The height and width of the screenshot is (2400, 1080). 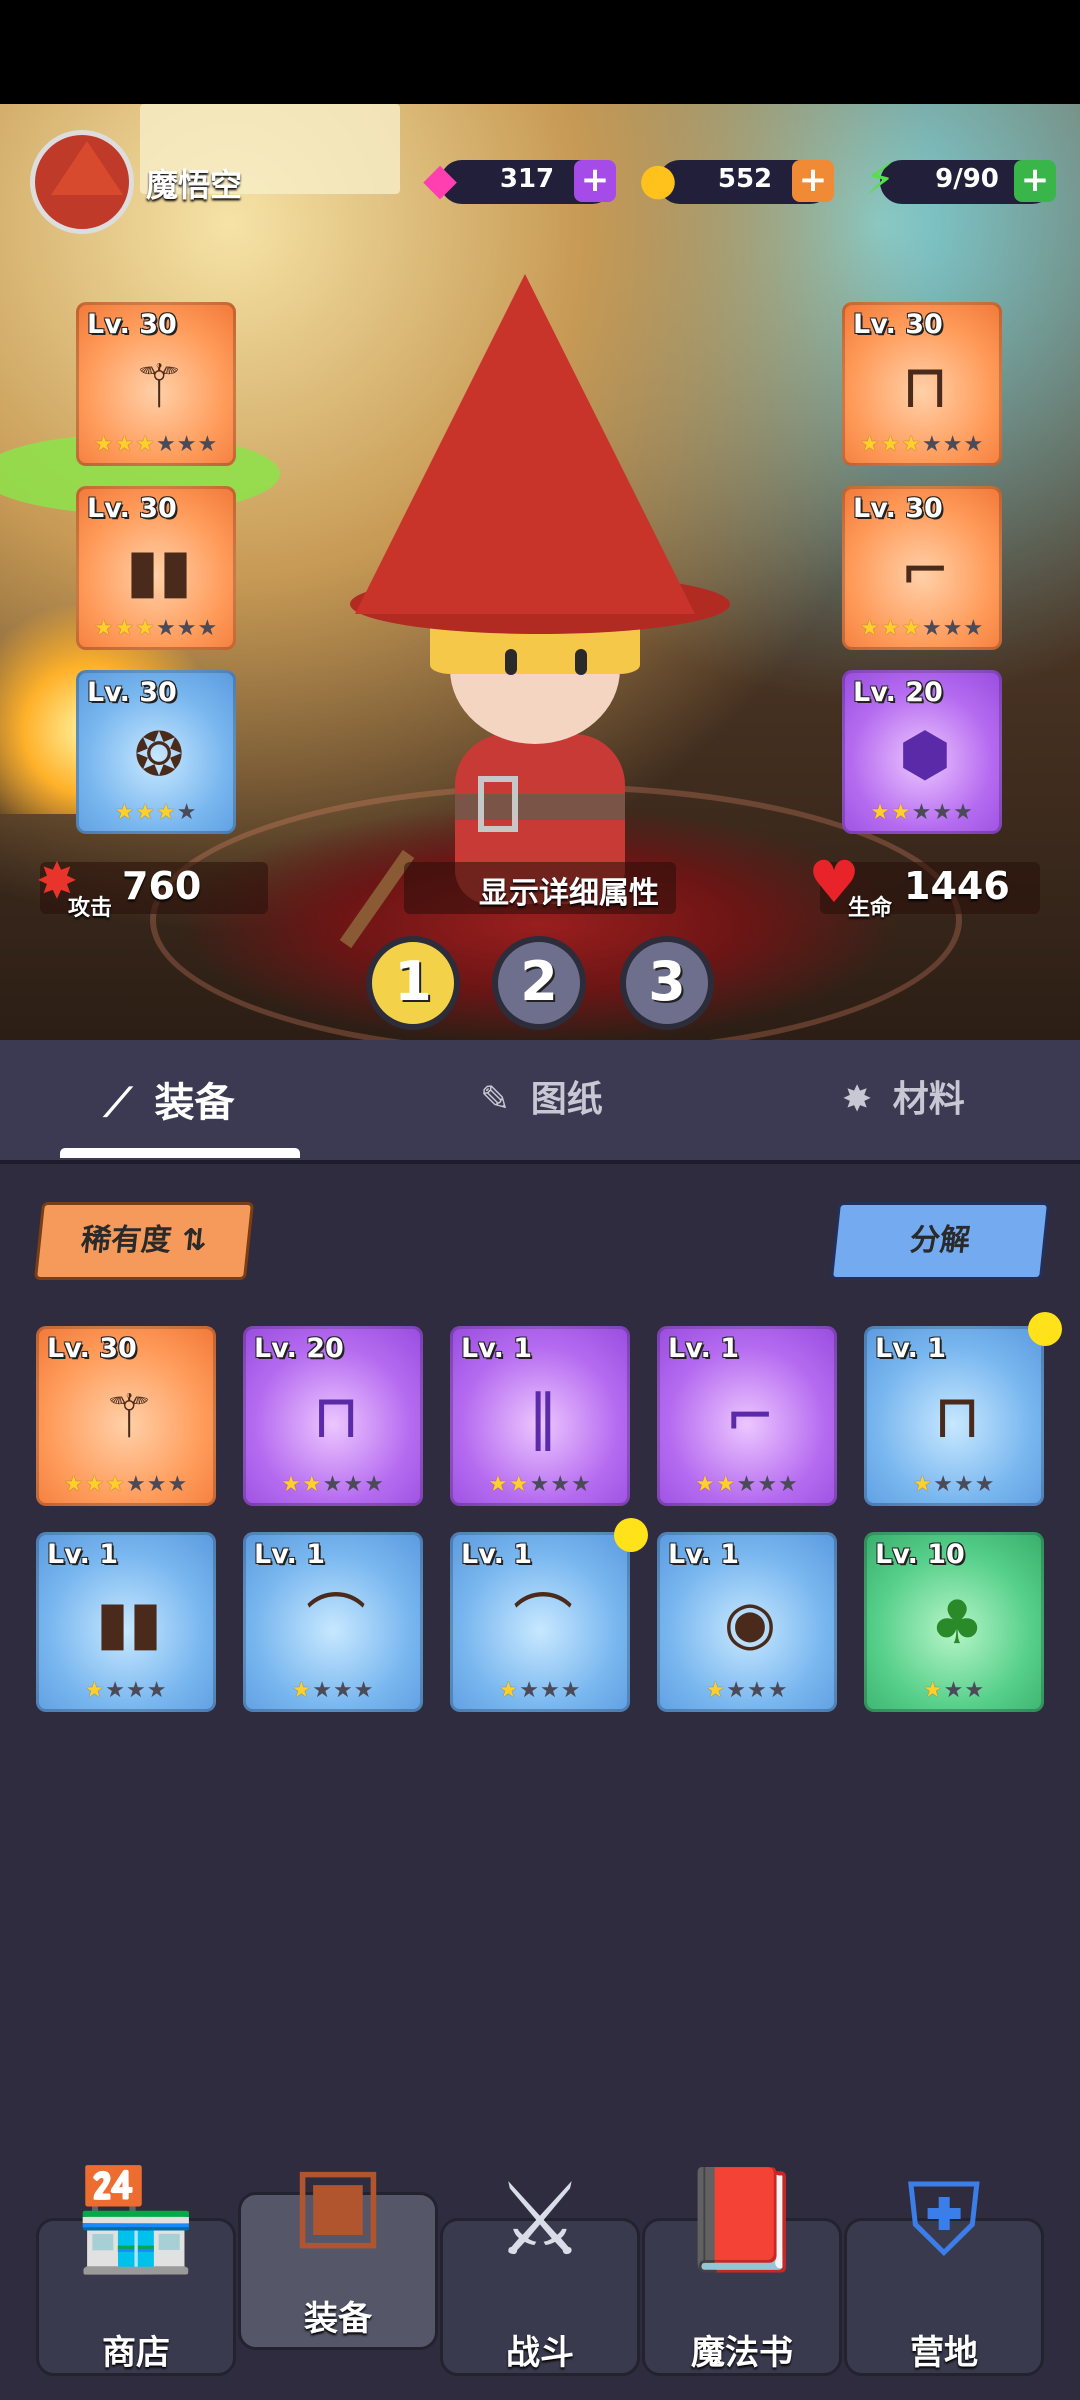 I want to click on inventory-item: Lv. 1 ‖ ★★★★★, so click(x=540, y=1416).